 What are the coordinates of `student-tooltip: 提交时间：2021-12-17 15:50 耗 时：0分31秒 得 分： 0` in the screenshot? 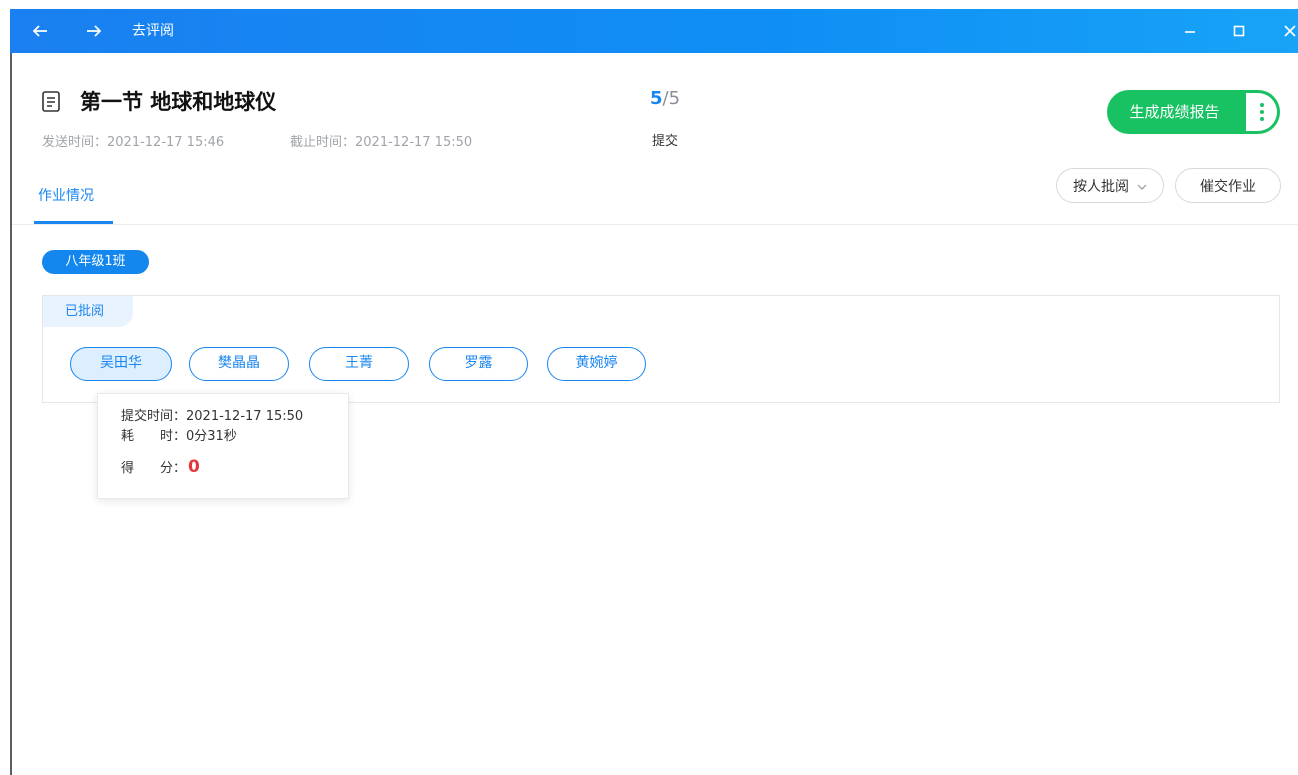 It's located at (223, 446).